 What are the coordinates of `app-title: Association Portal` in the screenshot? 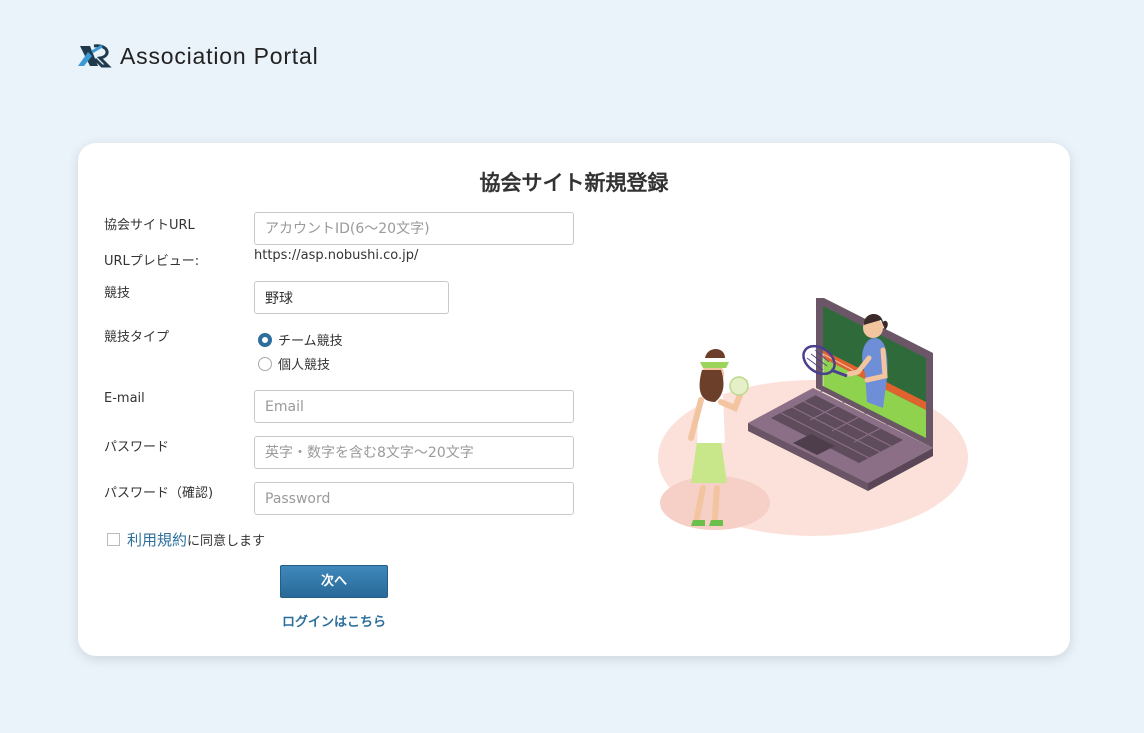 It's located at (219, 55).